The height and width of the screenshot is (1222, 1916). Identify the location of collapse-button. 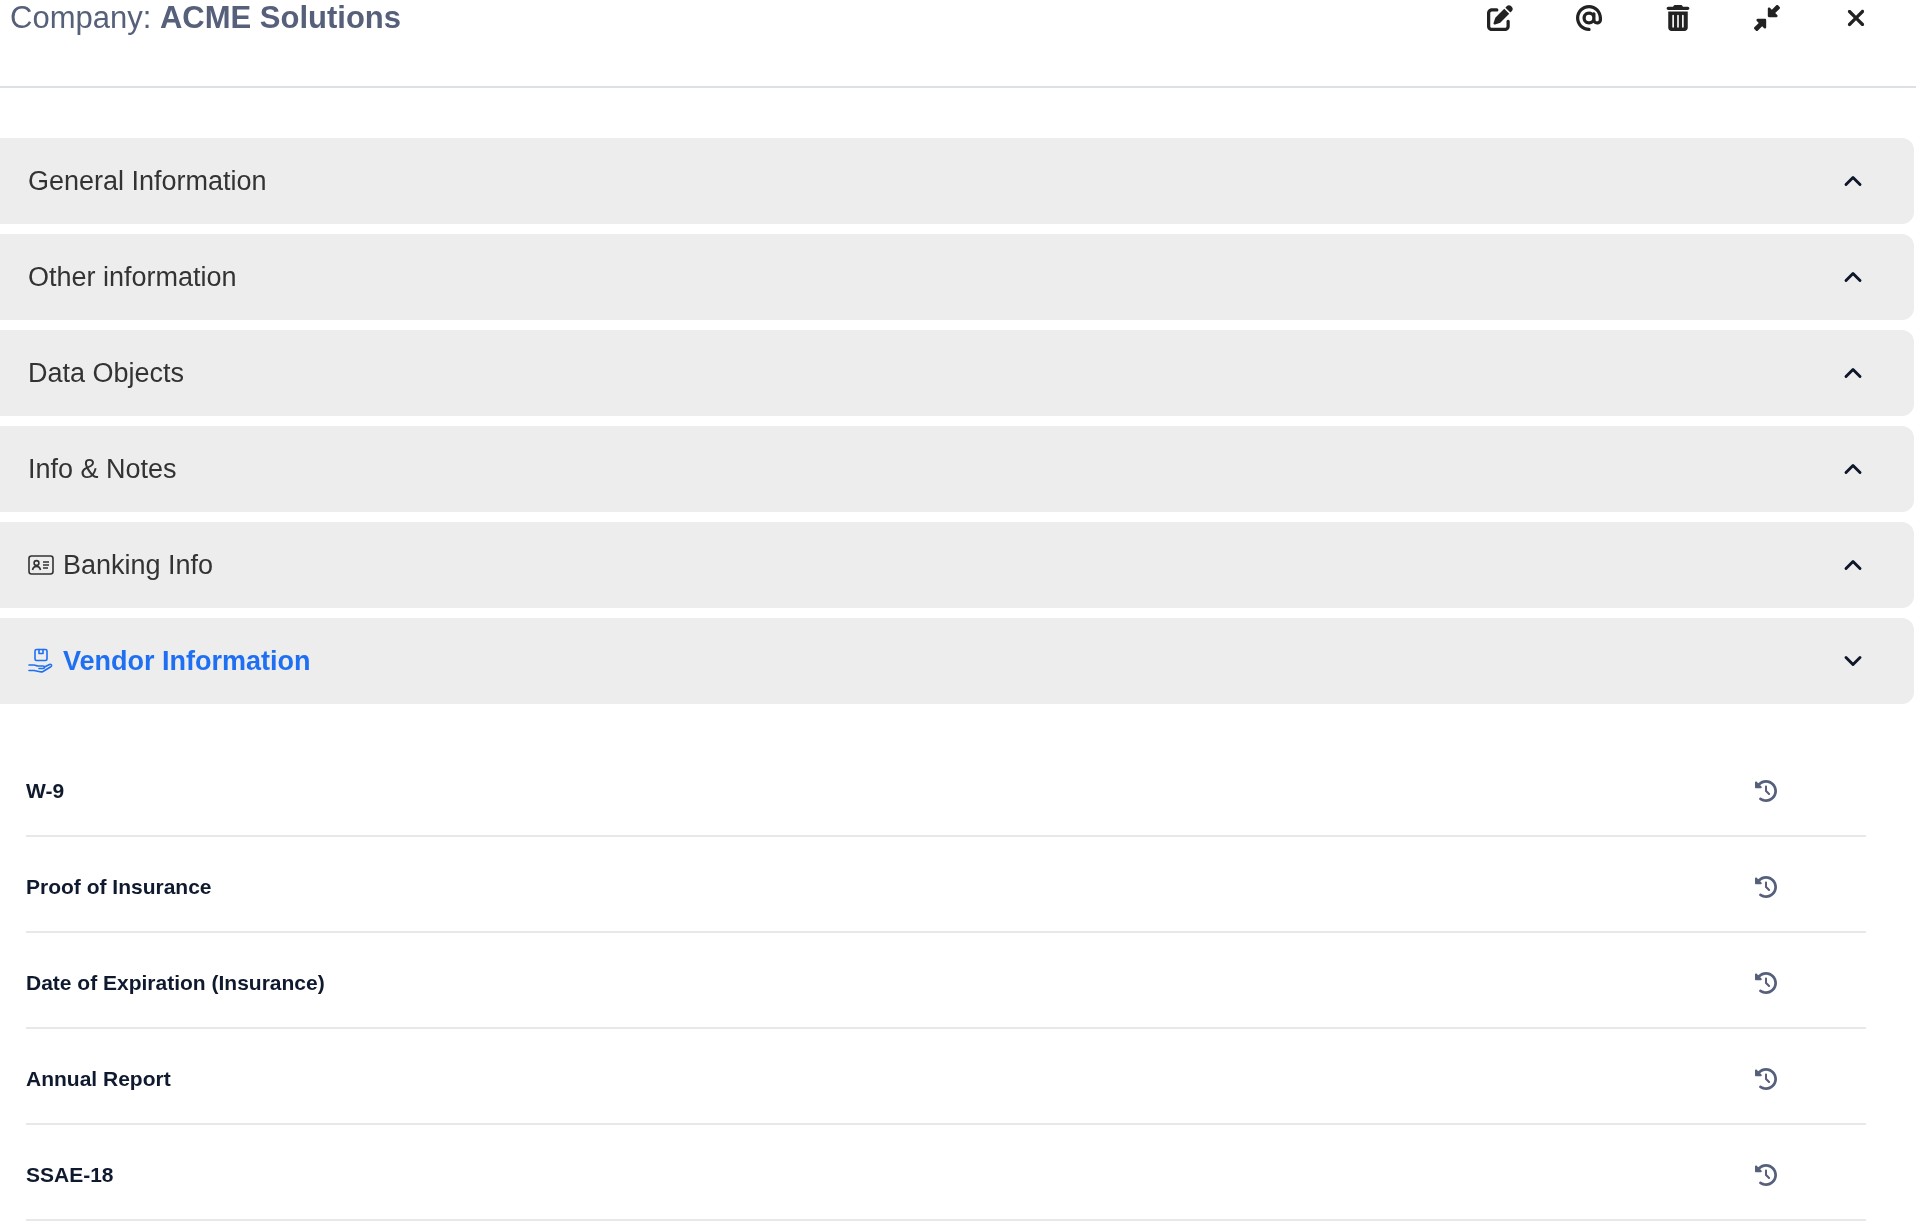
(1767, 18).